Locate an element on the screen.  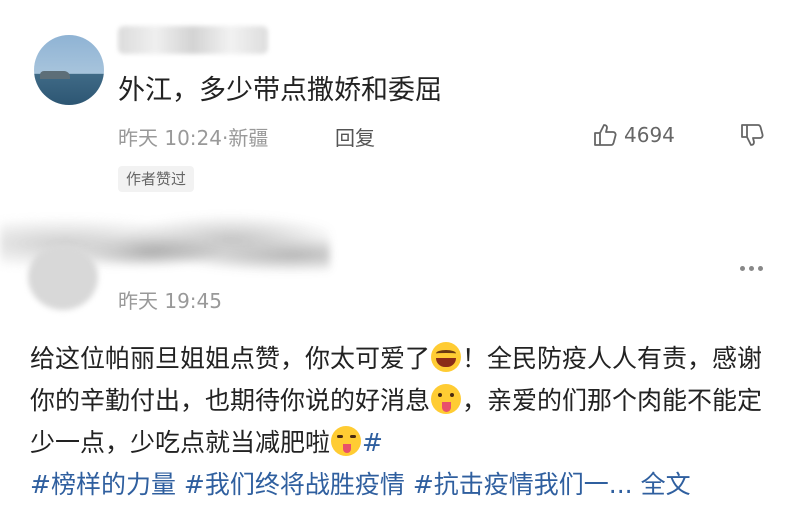
thumbs-down-icon is located at coordinates (752, 135).